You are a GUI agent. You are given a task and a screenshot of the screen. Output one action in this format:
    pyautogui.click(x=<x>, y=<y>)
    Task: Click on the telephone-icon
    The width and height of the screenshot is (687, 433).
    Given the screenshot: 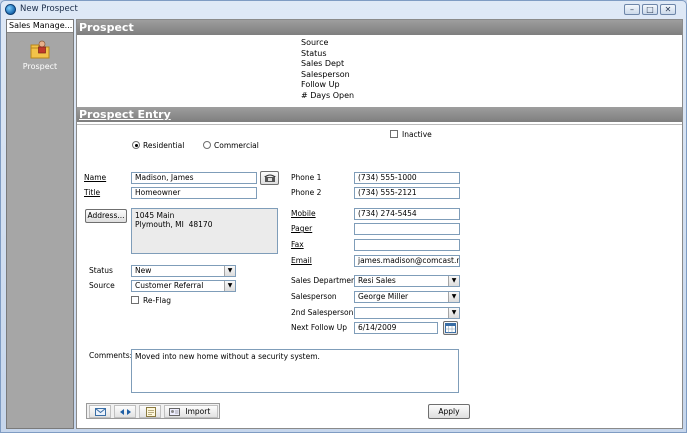 What is the action you would take?
    pyautogui.click(x=269, y=178)
    